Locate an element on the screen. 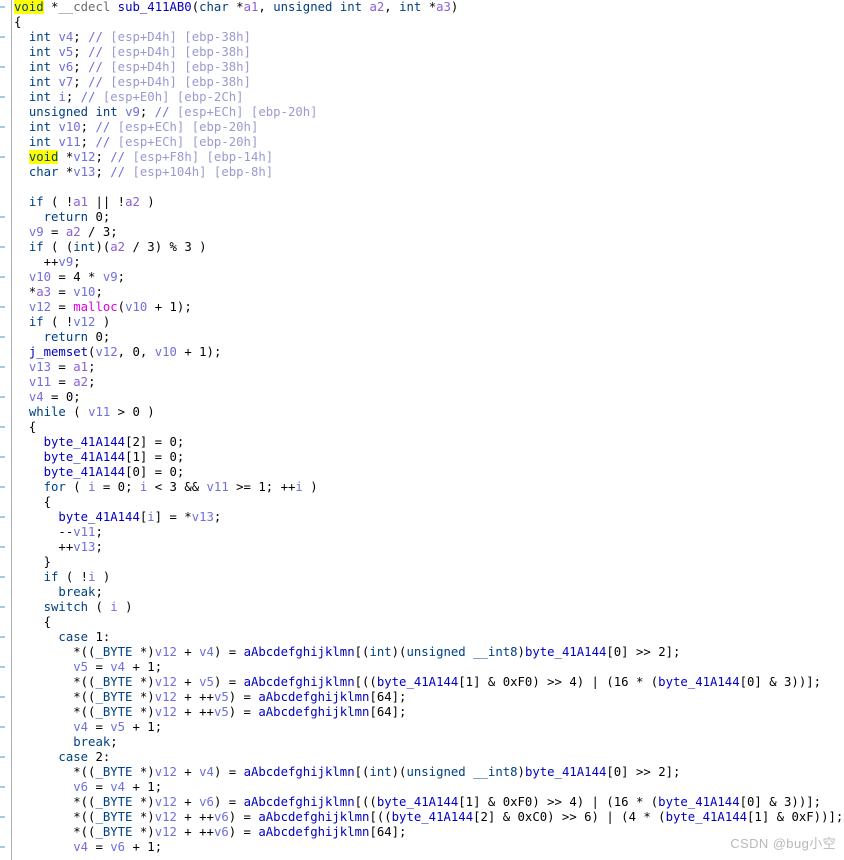 Image resolution: width=844 pixels, height=860 pixels. code-line-16: byte_41A144[2] = 0; is located at coordinates (429, 442).